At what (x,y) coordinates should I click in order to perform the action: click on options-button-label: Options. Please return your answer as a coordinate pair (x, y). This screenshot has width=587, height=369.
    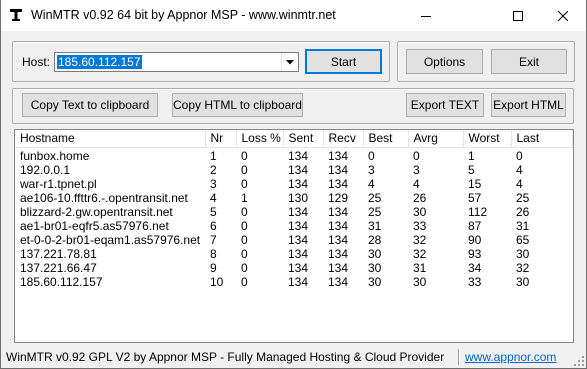
    Looking at the image, I should click on (444, 61).